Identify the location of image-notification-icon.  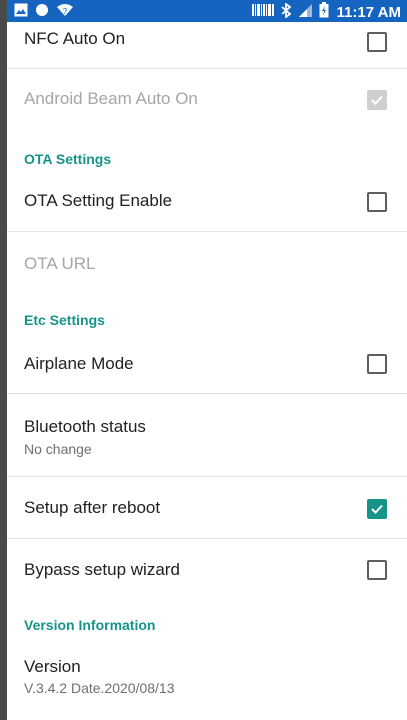
(21, 12).